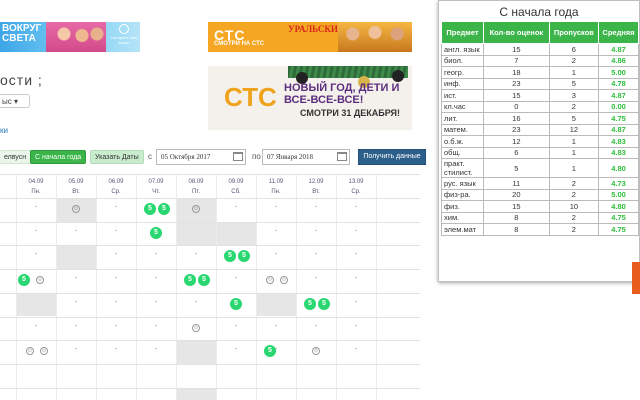  I want to click on average-cell: 0.00, so click(618, 106).